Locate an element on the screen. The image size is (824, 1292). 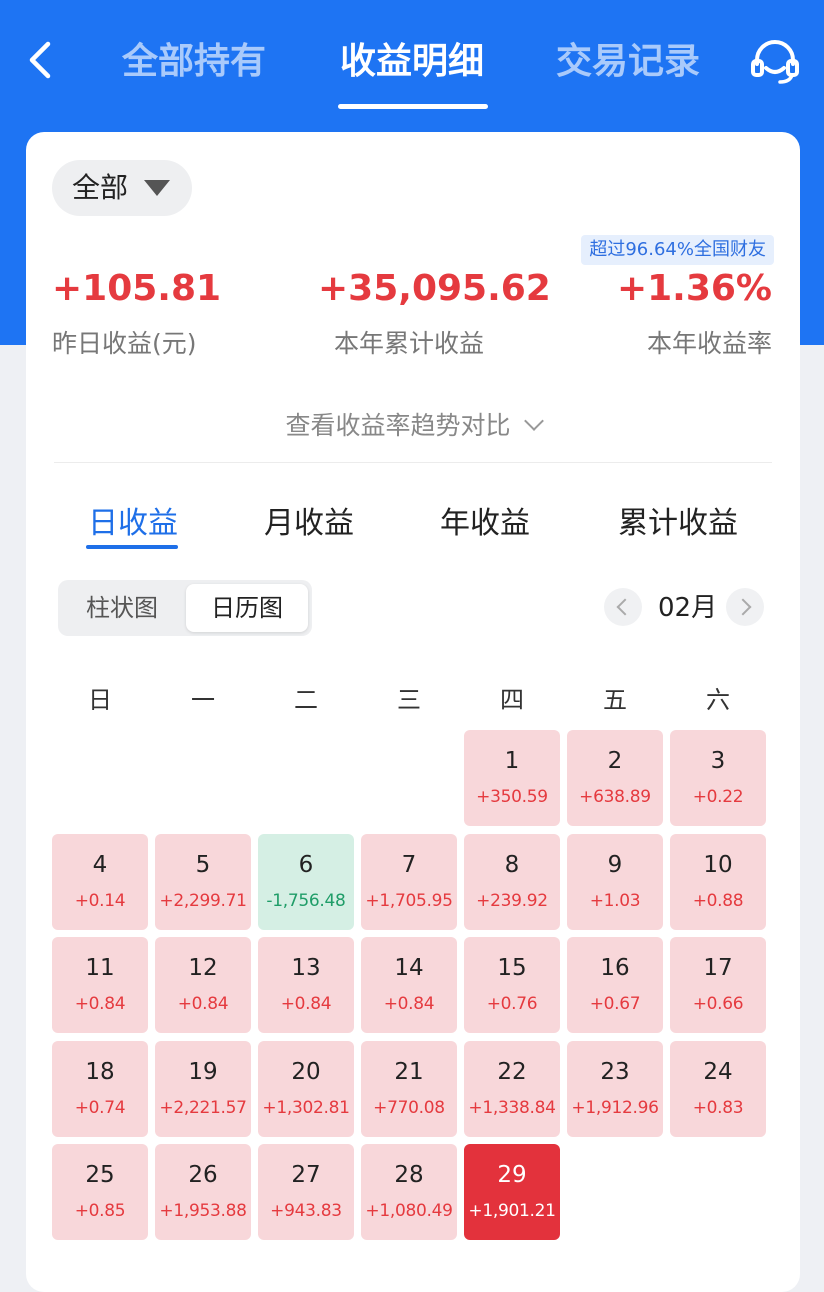
calendar-day-number: 9 is located at coordinates (615, 864).